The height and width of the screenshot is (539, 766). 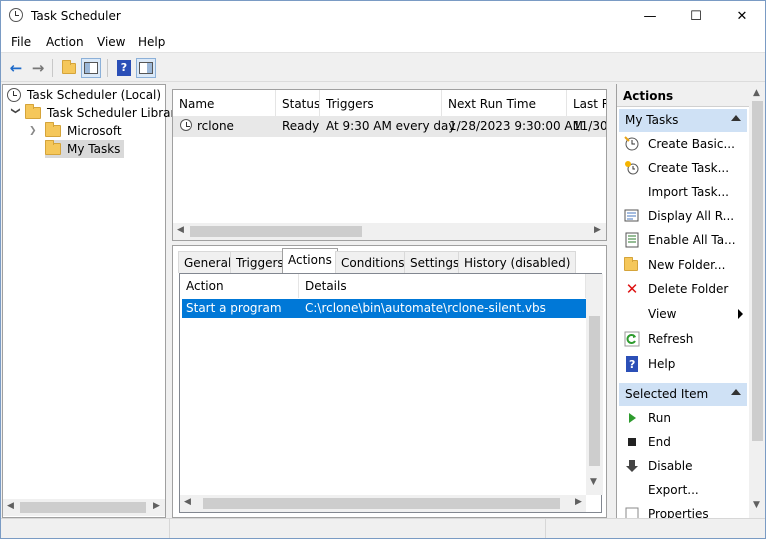 What do you see at coordinates (310, 261) in the screenshot?
I see `tab-actions: Actions` at bounding box center [310, 261].